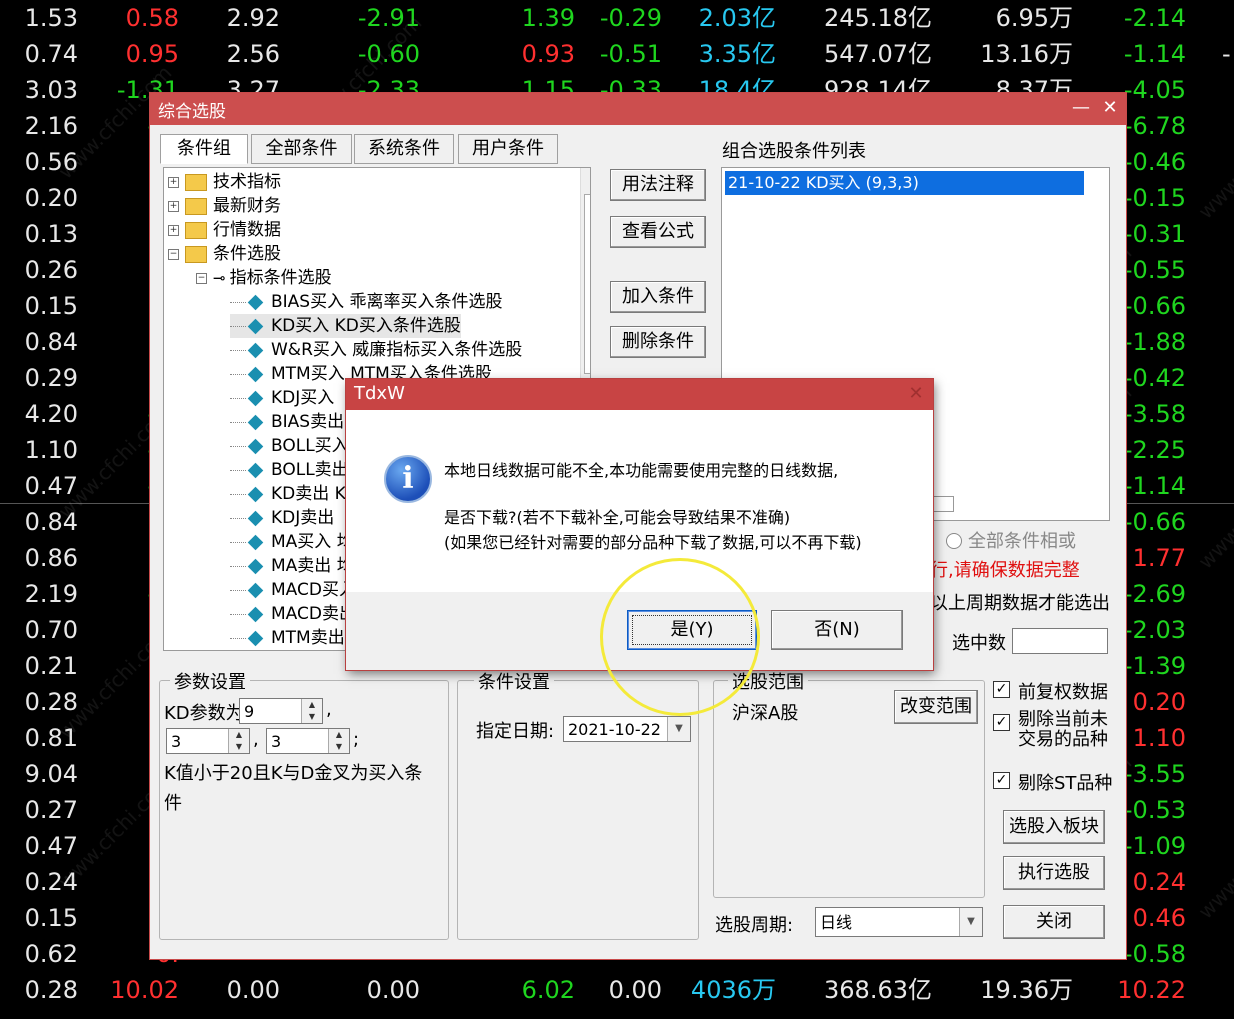  Describe the element at coordinates (849, 783) in the screenshot. I see `selection-range-group: 选股范围 沪深A股 改变范围` at that location.